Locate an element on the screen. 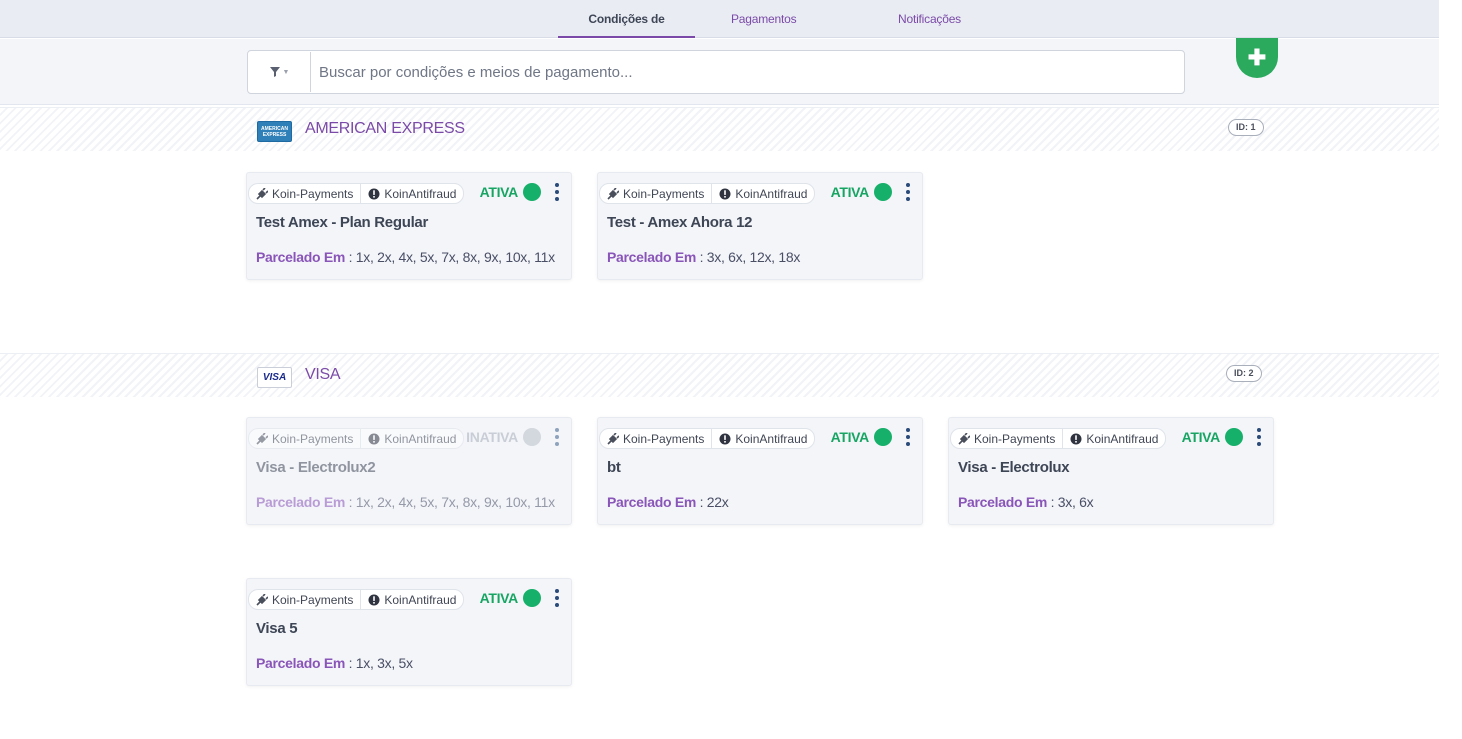 Image resolution: width=1462 pixels, height=739 pixels. tab-notifications: Notificações is located at coordinates (930, 19).